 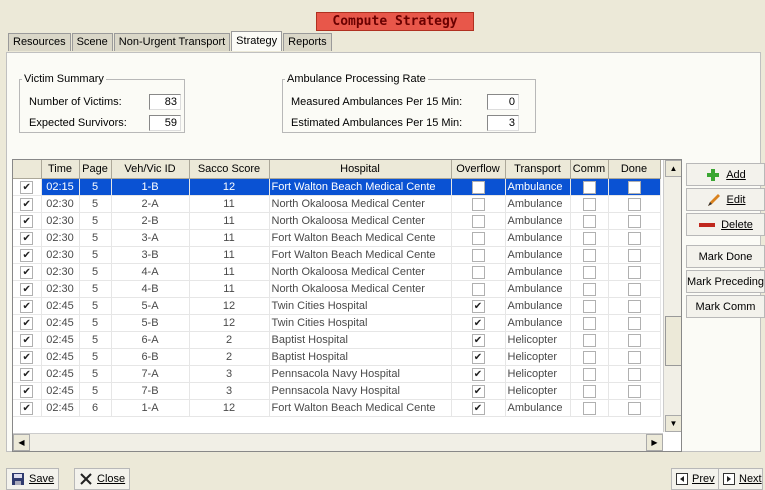 I want to click on edit-button: Edit, so click(x=725, y=199).